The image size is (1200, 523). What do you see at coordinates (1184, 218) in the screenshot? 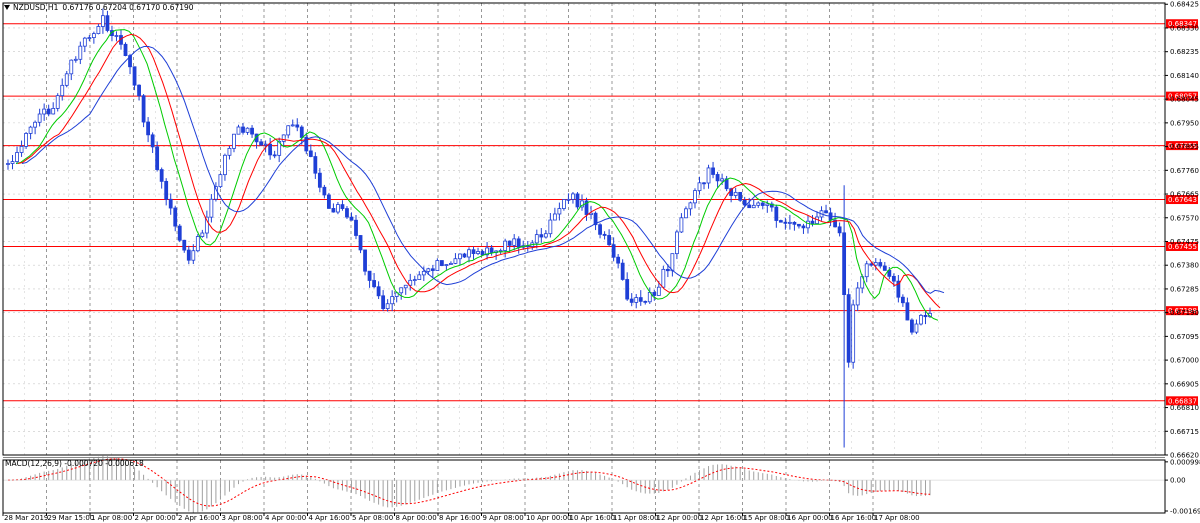
I see `price-tick-label: 0.67570` at bounding box center [1184, 218].